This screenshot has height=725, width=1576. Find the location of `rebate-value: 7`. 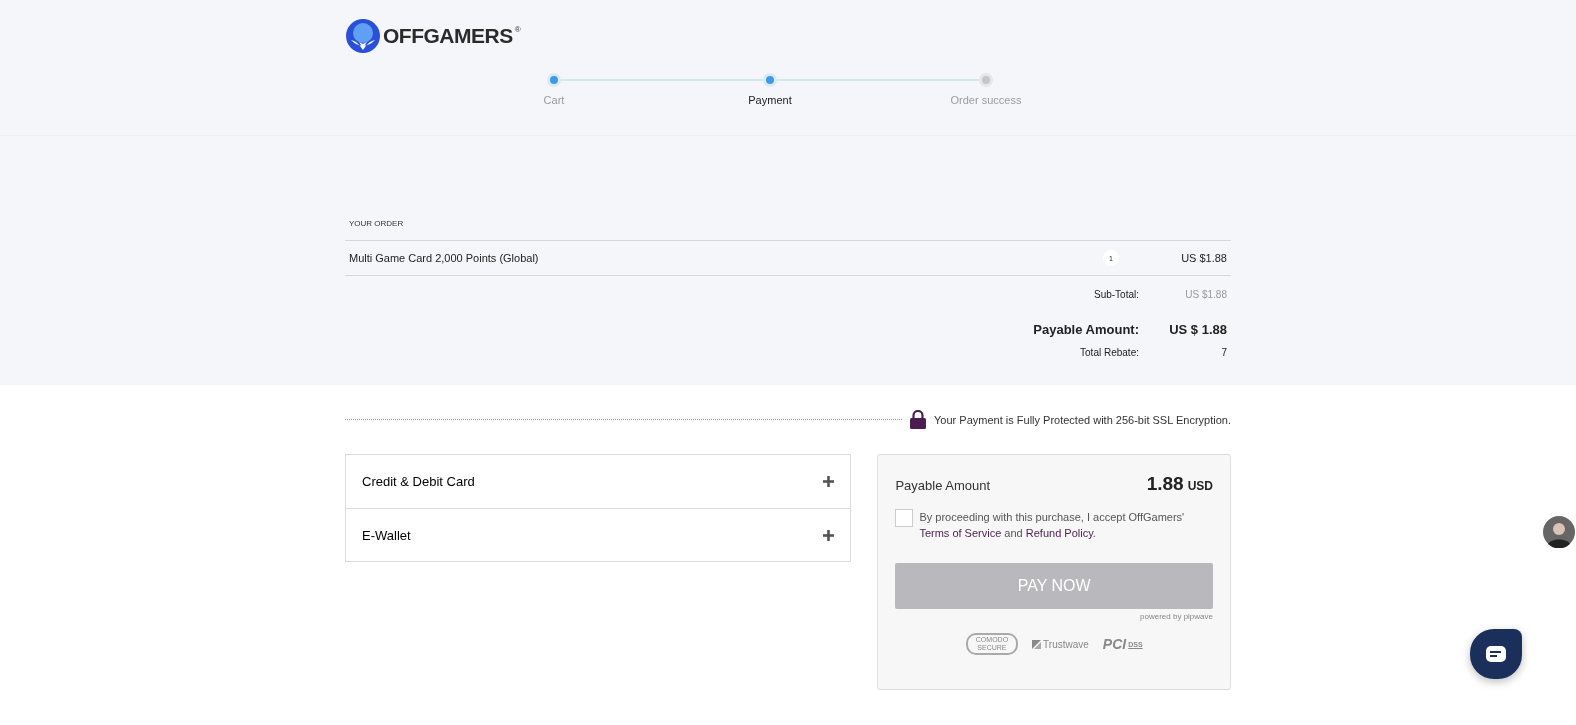

rebate-value: 7 is located at coordinates (1223, 352).